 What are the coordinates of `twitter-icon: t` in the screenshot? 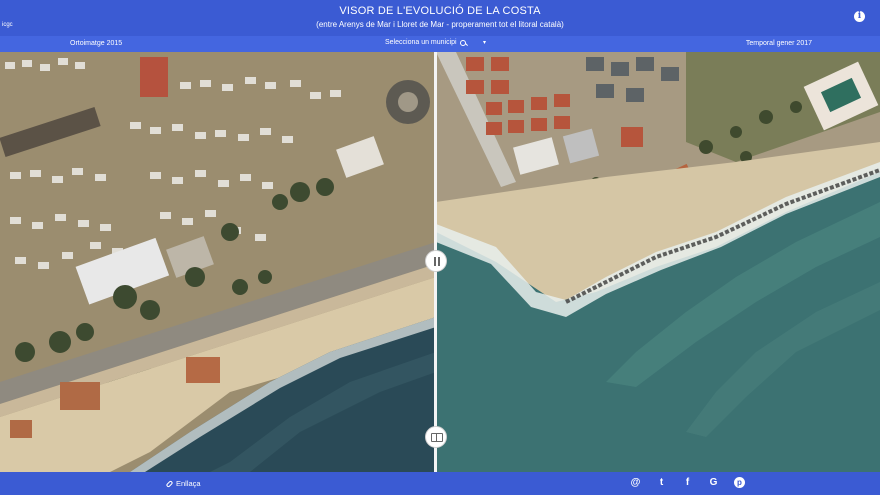 It's located at (661, 482).